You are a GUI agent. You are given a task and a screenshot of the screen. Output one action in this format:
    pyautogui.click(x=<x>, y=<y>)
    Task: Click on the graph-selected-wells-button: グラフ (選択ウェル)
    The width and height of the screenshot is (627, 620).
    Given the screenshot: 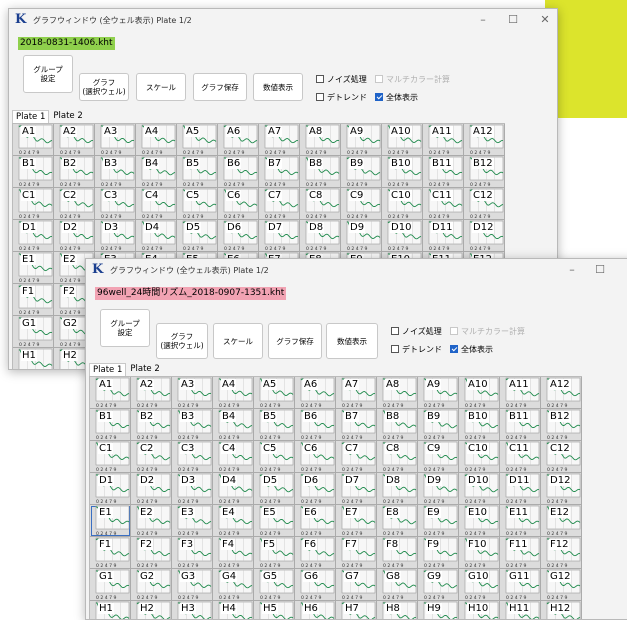 What is the action you would take?
    pyautogui.click(x=182, y=341)
    